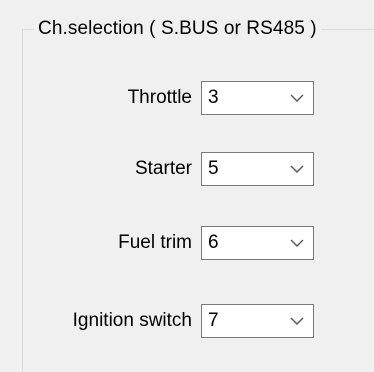 This screenshot has height=372, width=374. I want to click on throttle-channel-value: 3, so click(213, 97).